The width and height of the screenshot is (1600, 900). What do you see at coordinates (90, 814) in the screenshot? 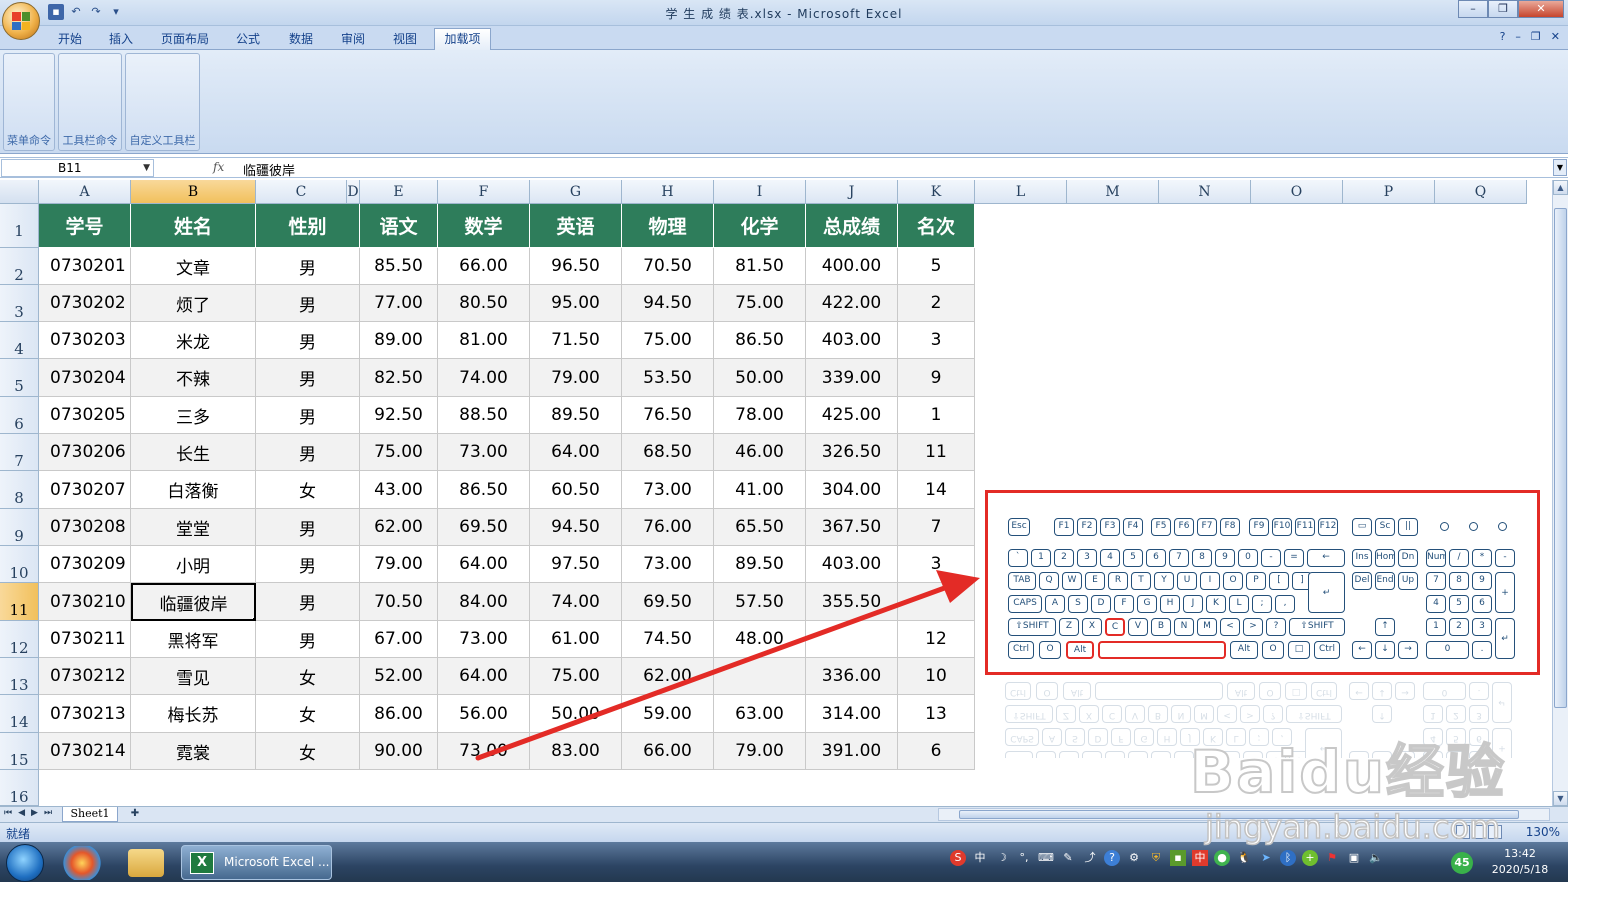
I see `sheet-tab: Sheet1` at bounding box center [90, 814].